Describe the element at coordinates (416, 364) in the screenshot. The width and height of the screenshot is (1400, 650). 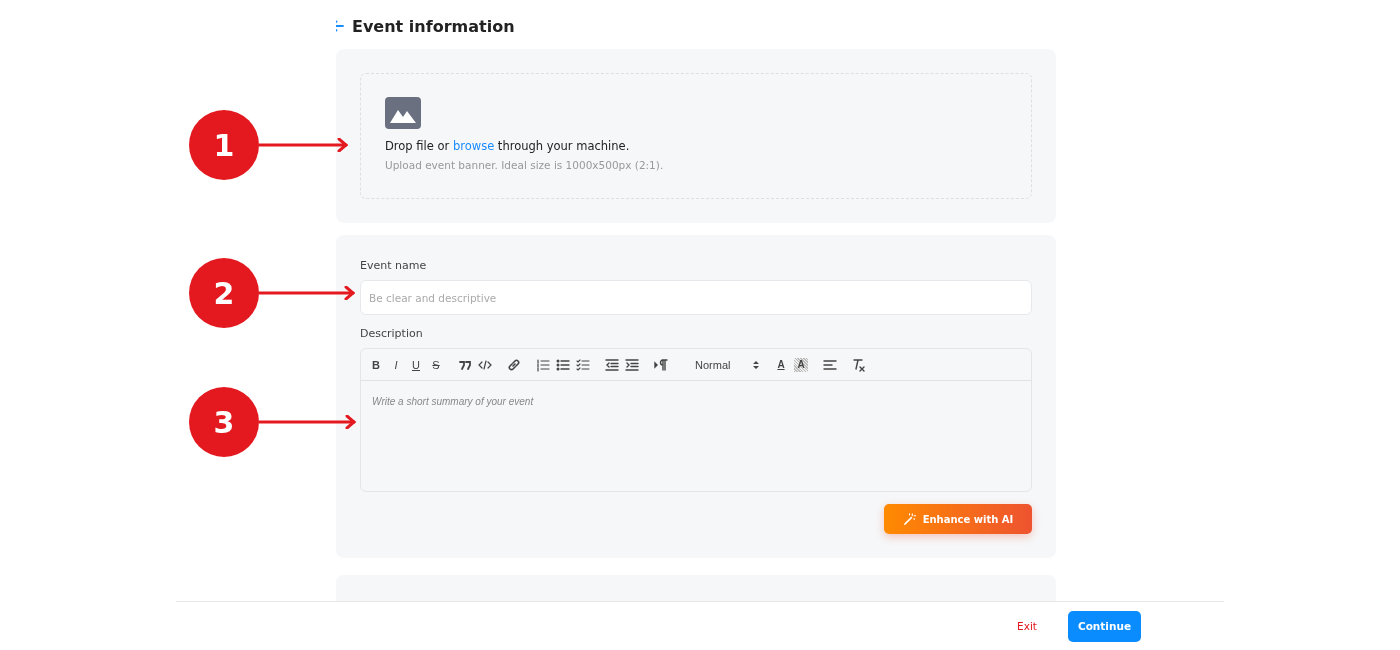
I see `underline-button: U` at that location.